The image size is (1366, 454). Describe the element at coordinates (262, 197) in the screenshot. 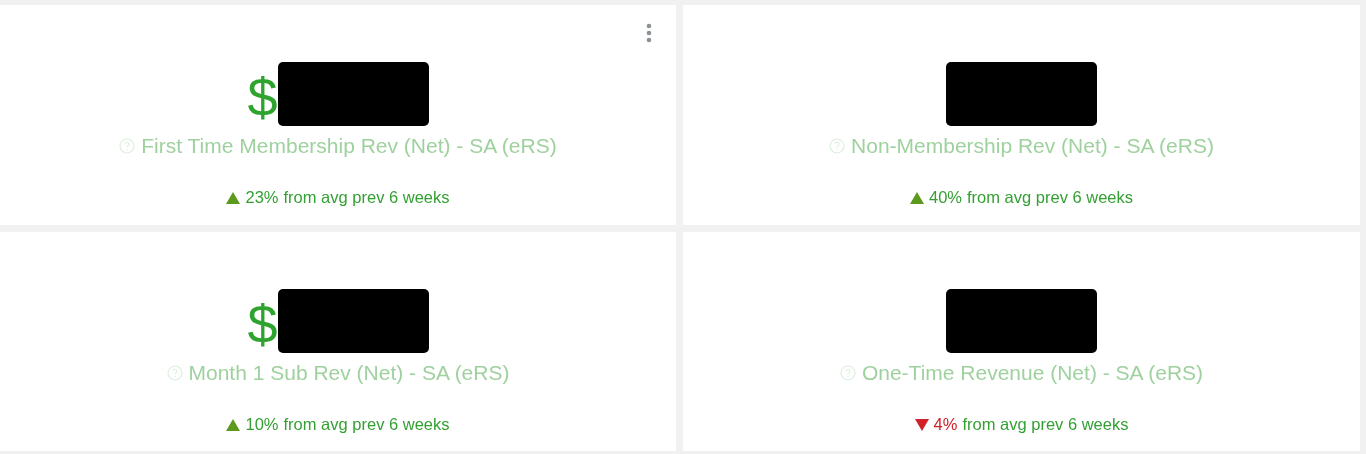

I see `change-percent: 23%` at that location.